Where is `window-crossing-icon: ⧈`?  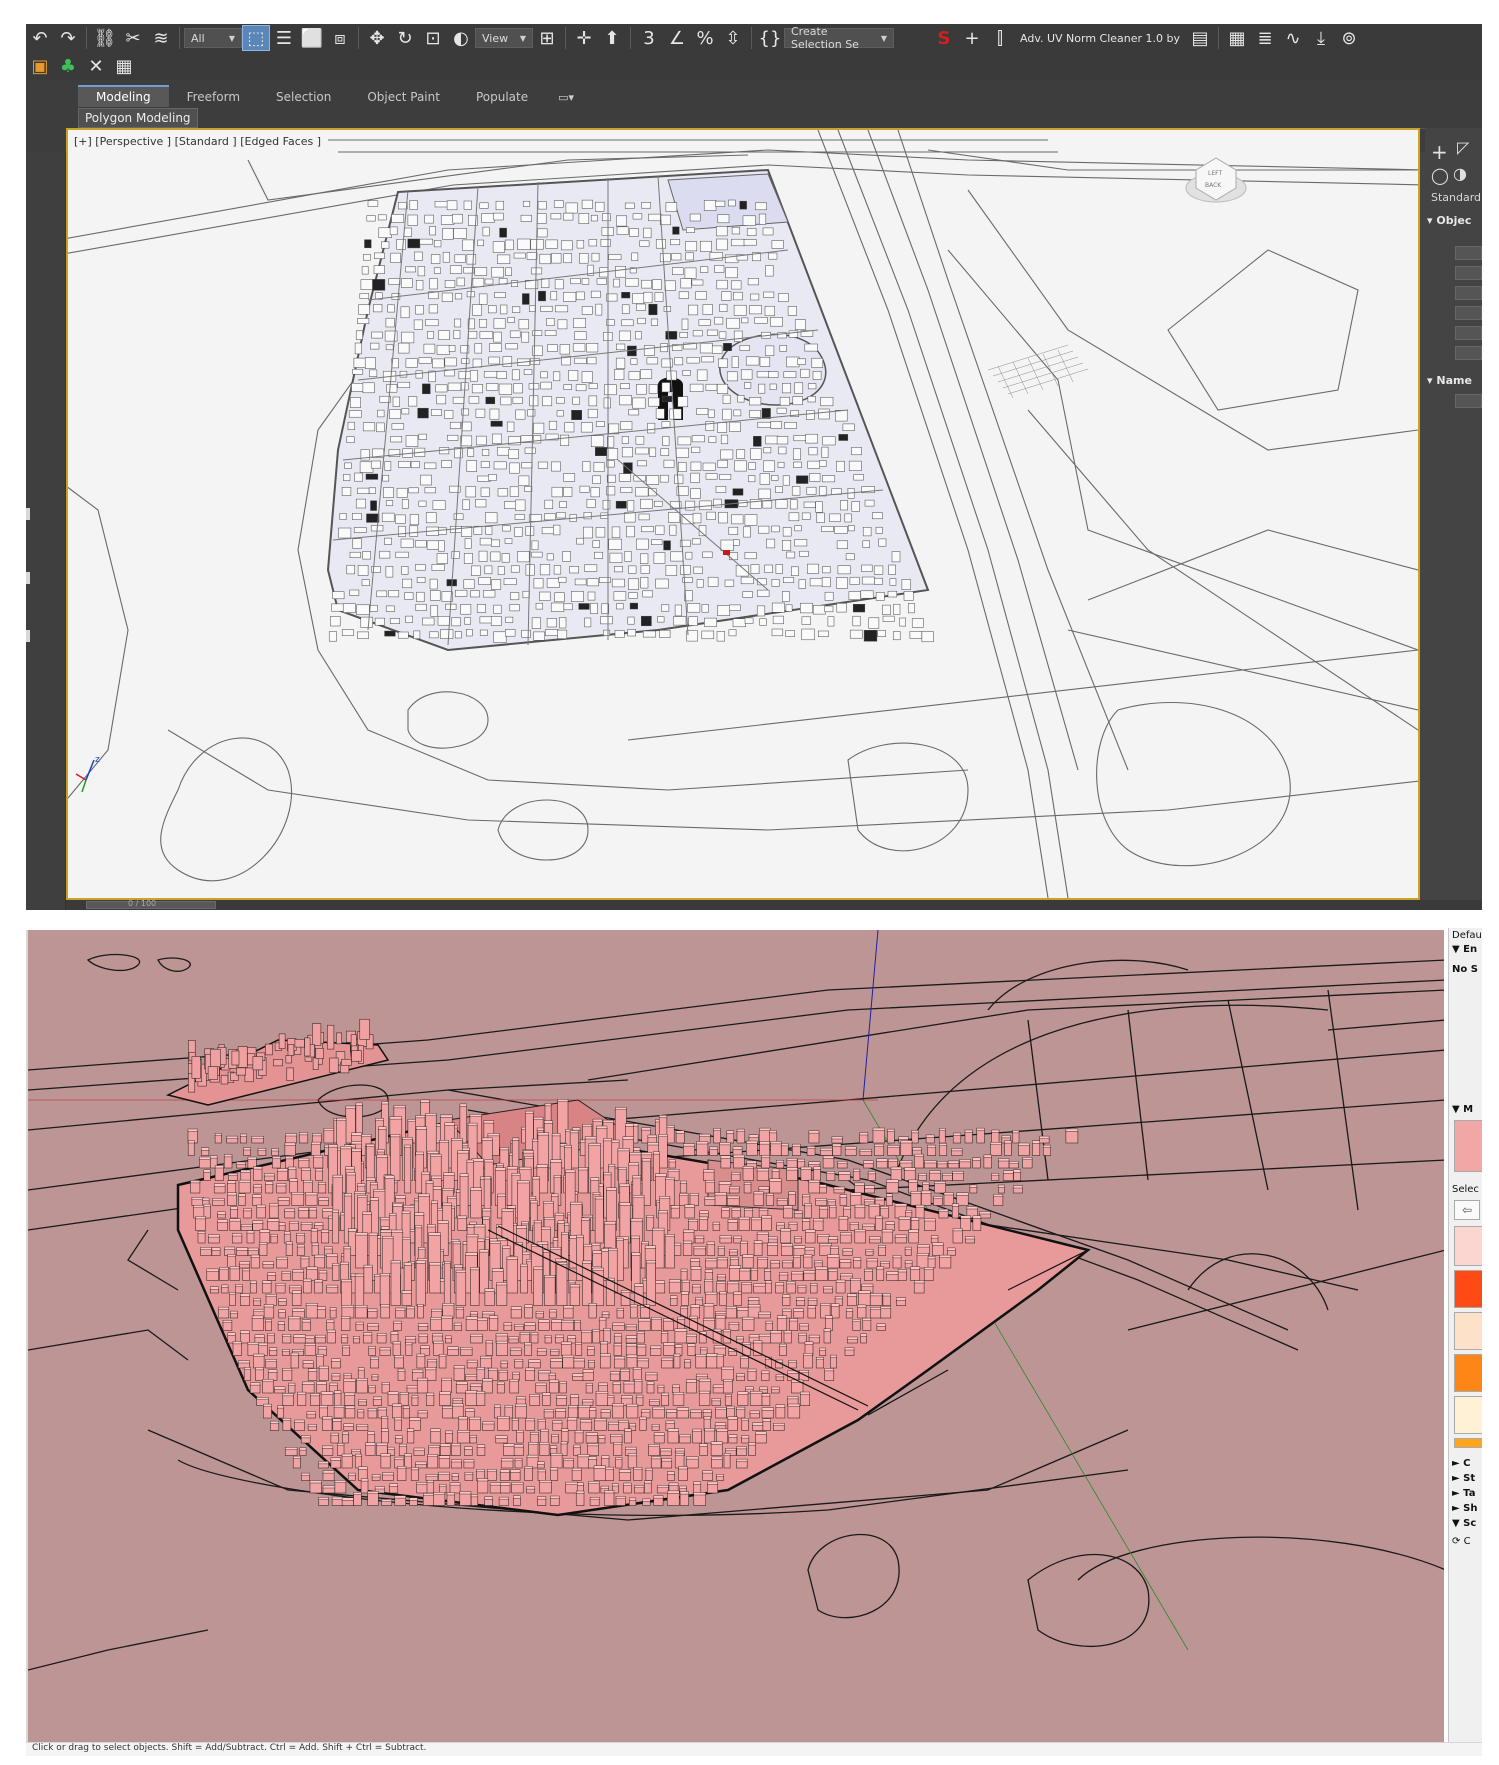 window-crossing-icon: ⧈ is located at coordinates (340, 38).